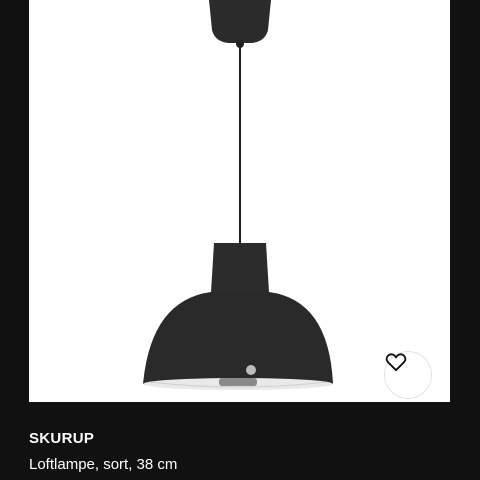 This screenshot has width=480, height=480. I want to click on favorite-button, so click(408, 375).